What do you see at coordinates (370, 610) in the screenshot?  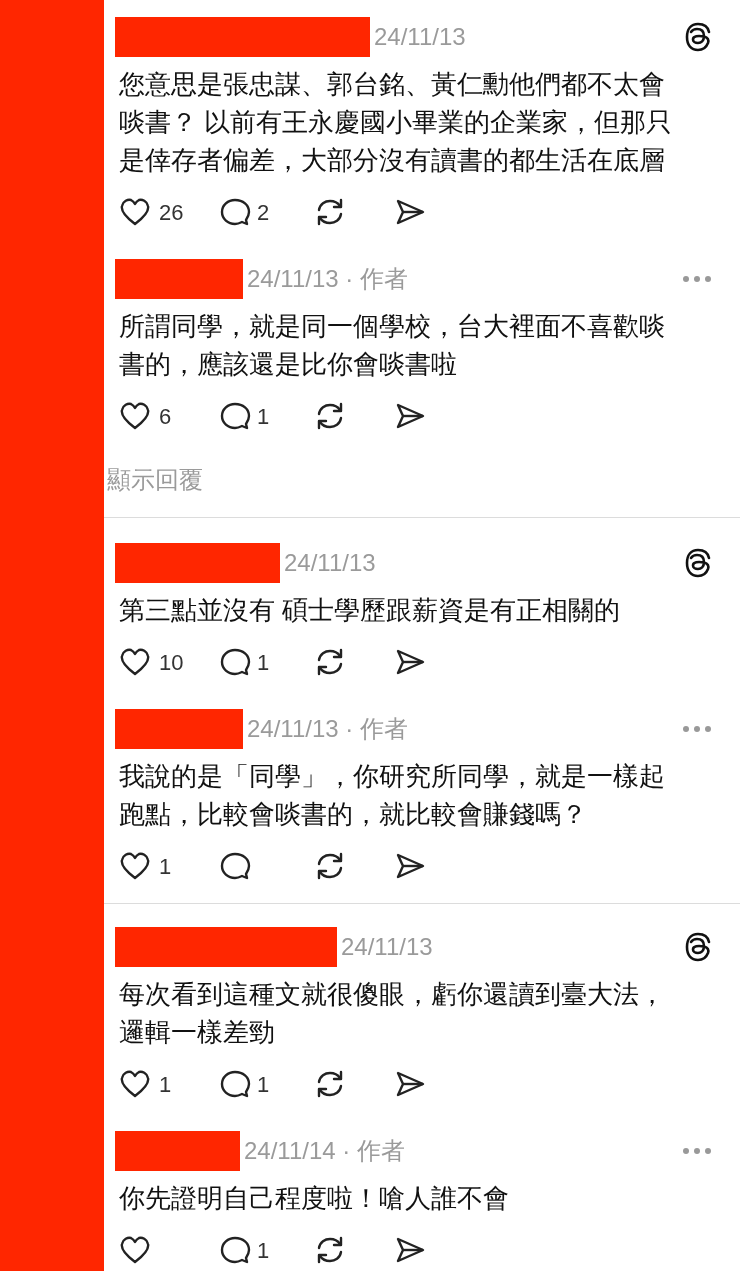 I see `post-text: 第三點並沒有 碩士學歷跟薪資是有正相關的` at bounding box center [370, 610].